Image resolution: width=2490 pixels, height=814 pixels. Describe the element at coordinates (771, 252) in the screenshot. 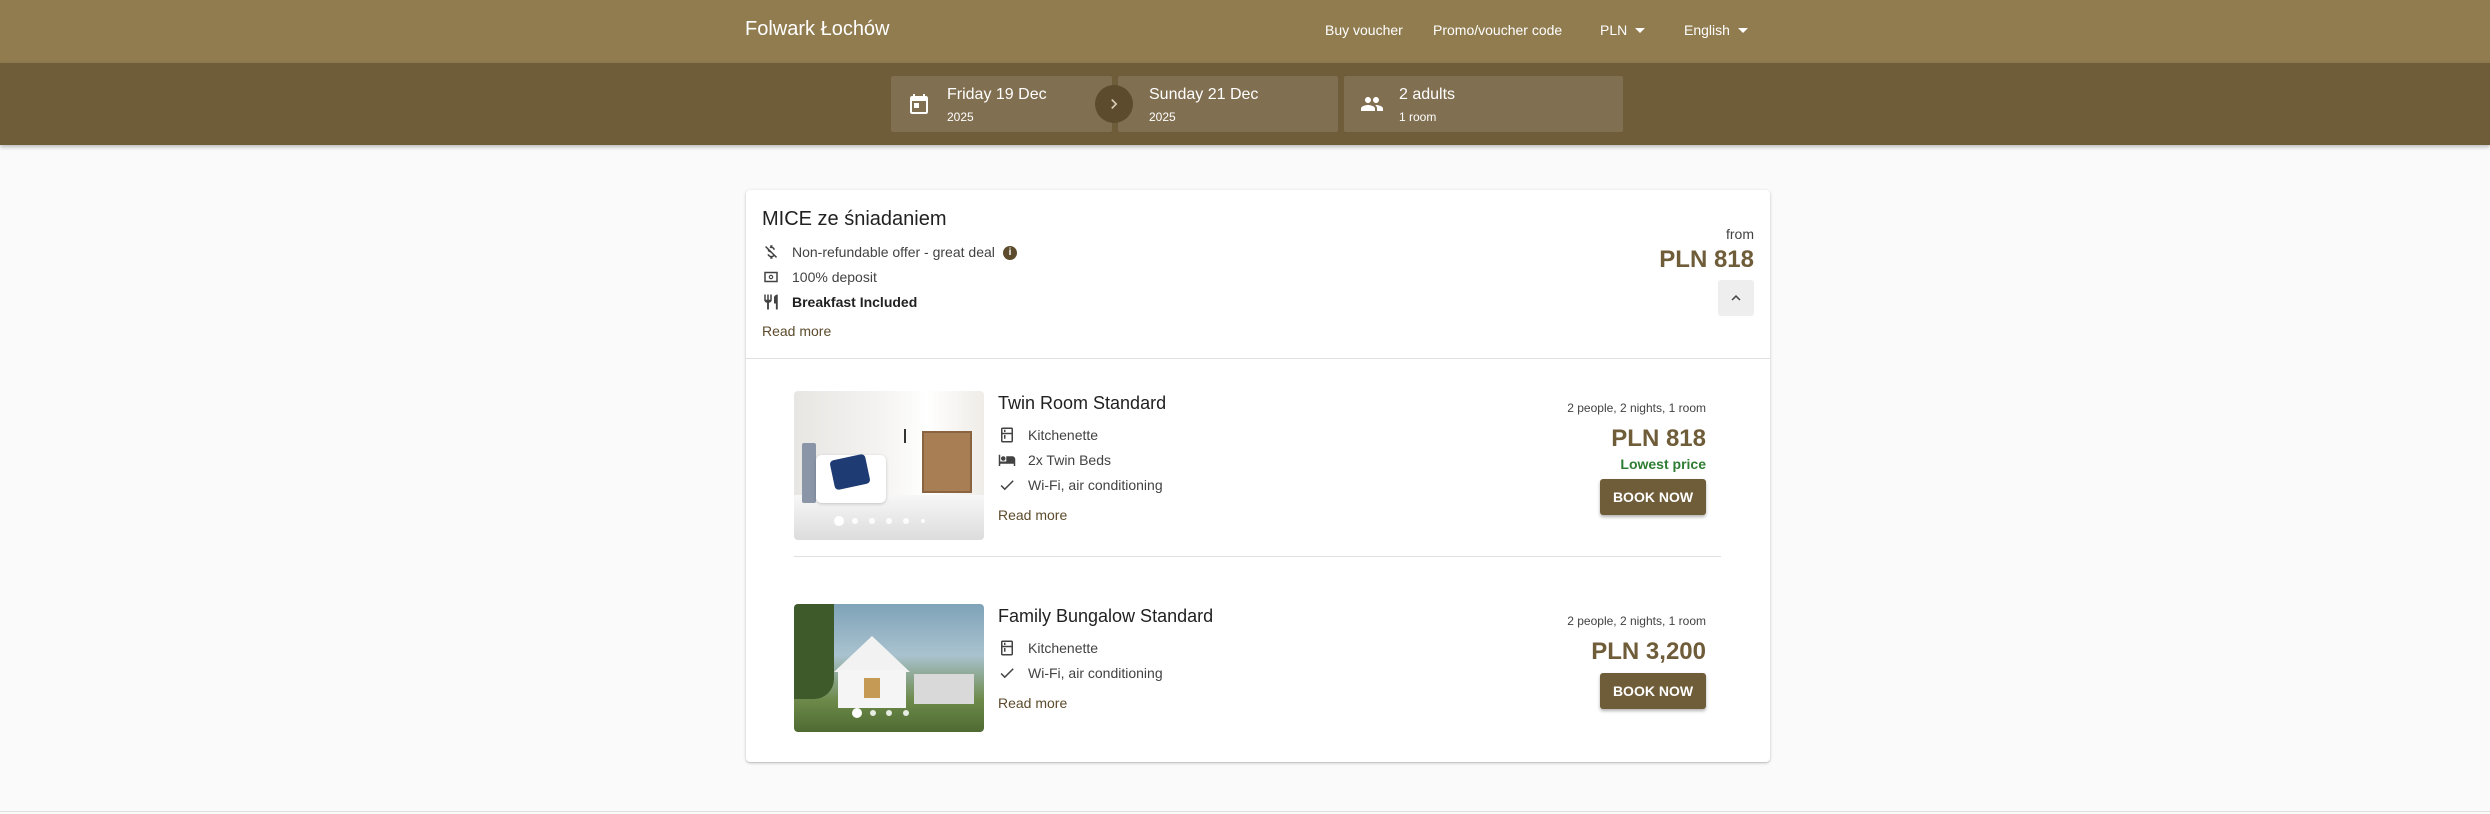

I see `no-money-back-icon` at that location.